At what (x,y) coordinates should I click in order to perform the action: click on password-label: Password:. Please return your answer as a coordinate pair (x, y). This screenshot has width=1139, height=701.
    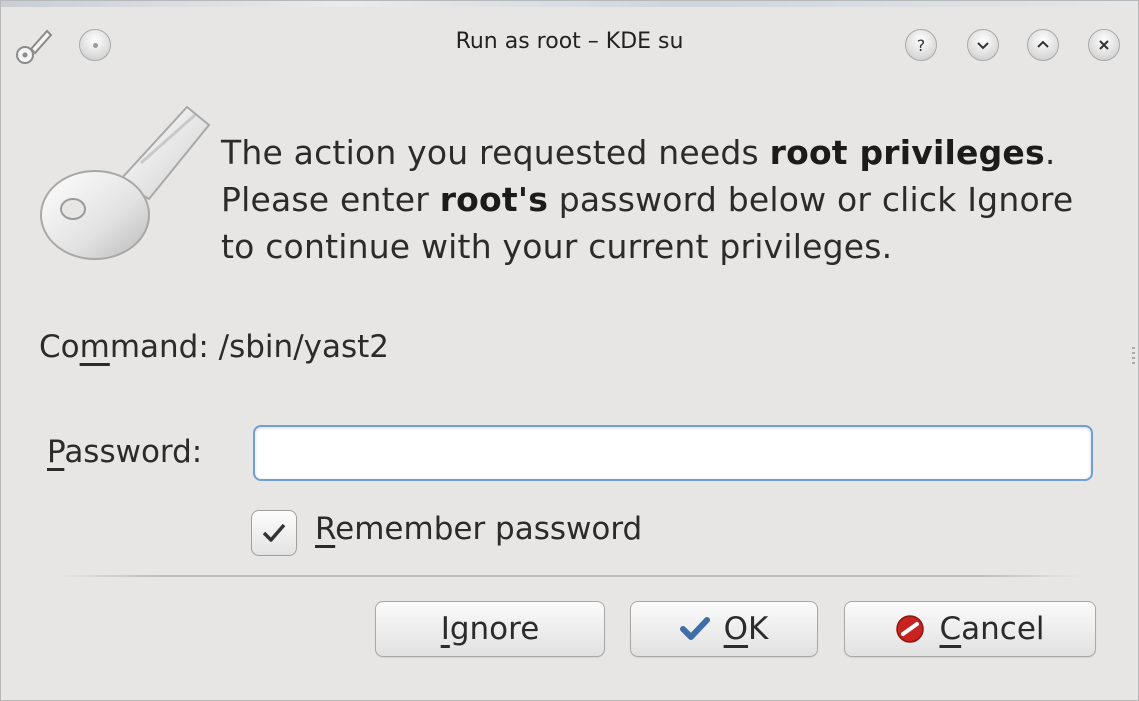
    Looking at the image, I should click on (124, 452).